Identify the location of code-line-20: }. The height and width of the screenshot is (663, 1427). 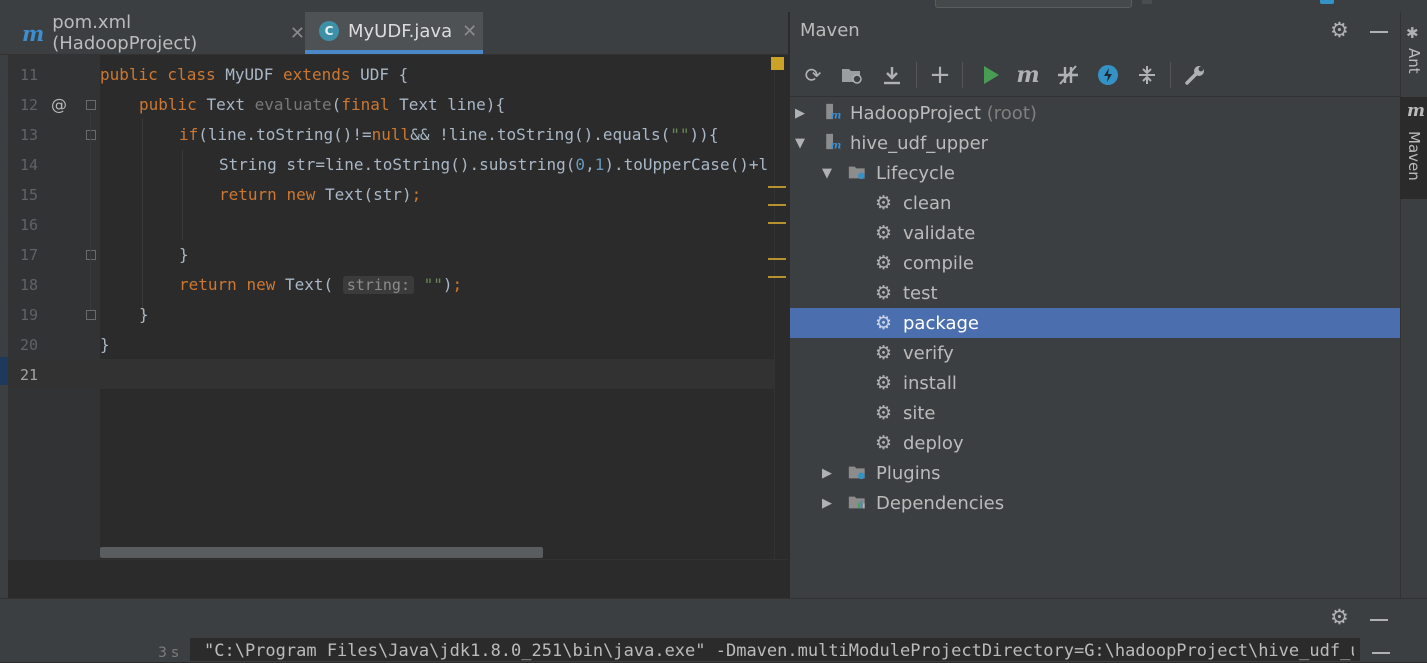
(105, 344).